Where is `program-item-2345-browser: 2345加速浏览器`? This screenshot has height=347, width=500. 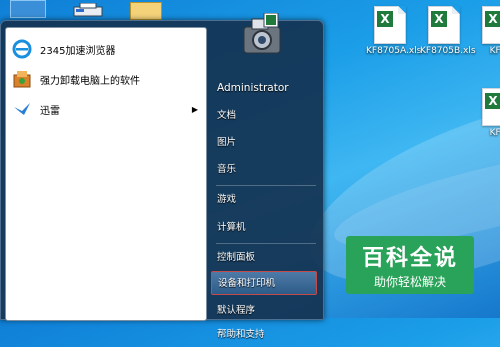 program-item-2345-browser: 2345加速浏览器 is located at coordinates (106, 49).